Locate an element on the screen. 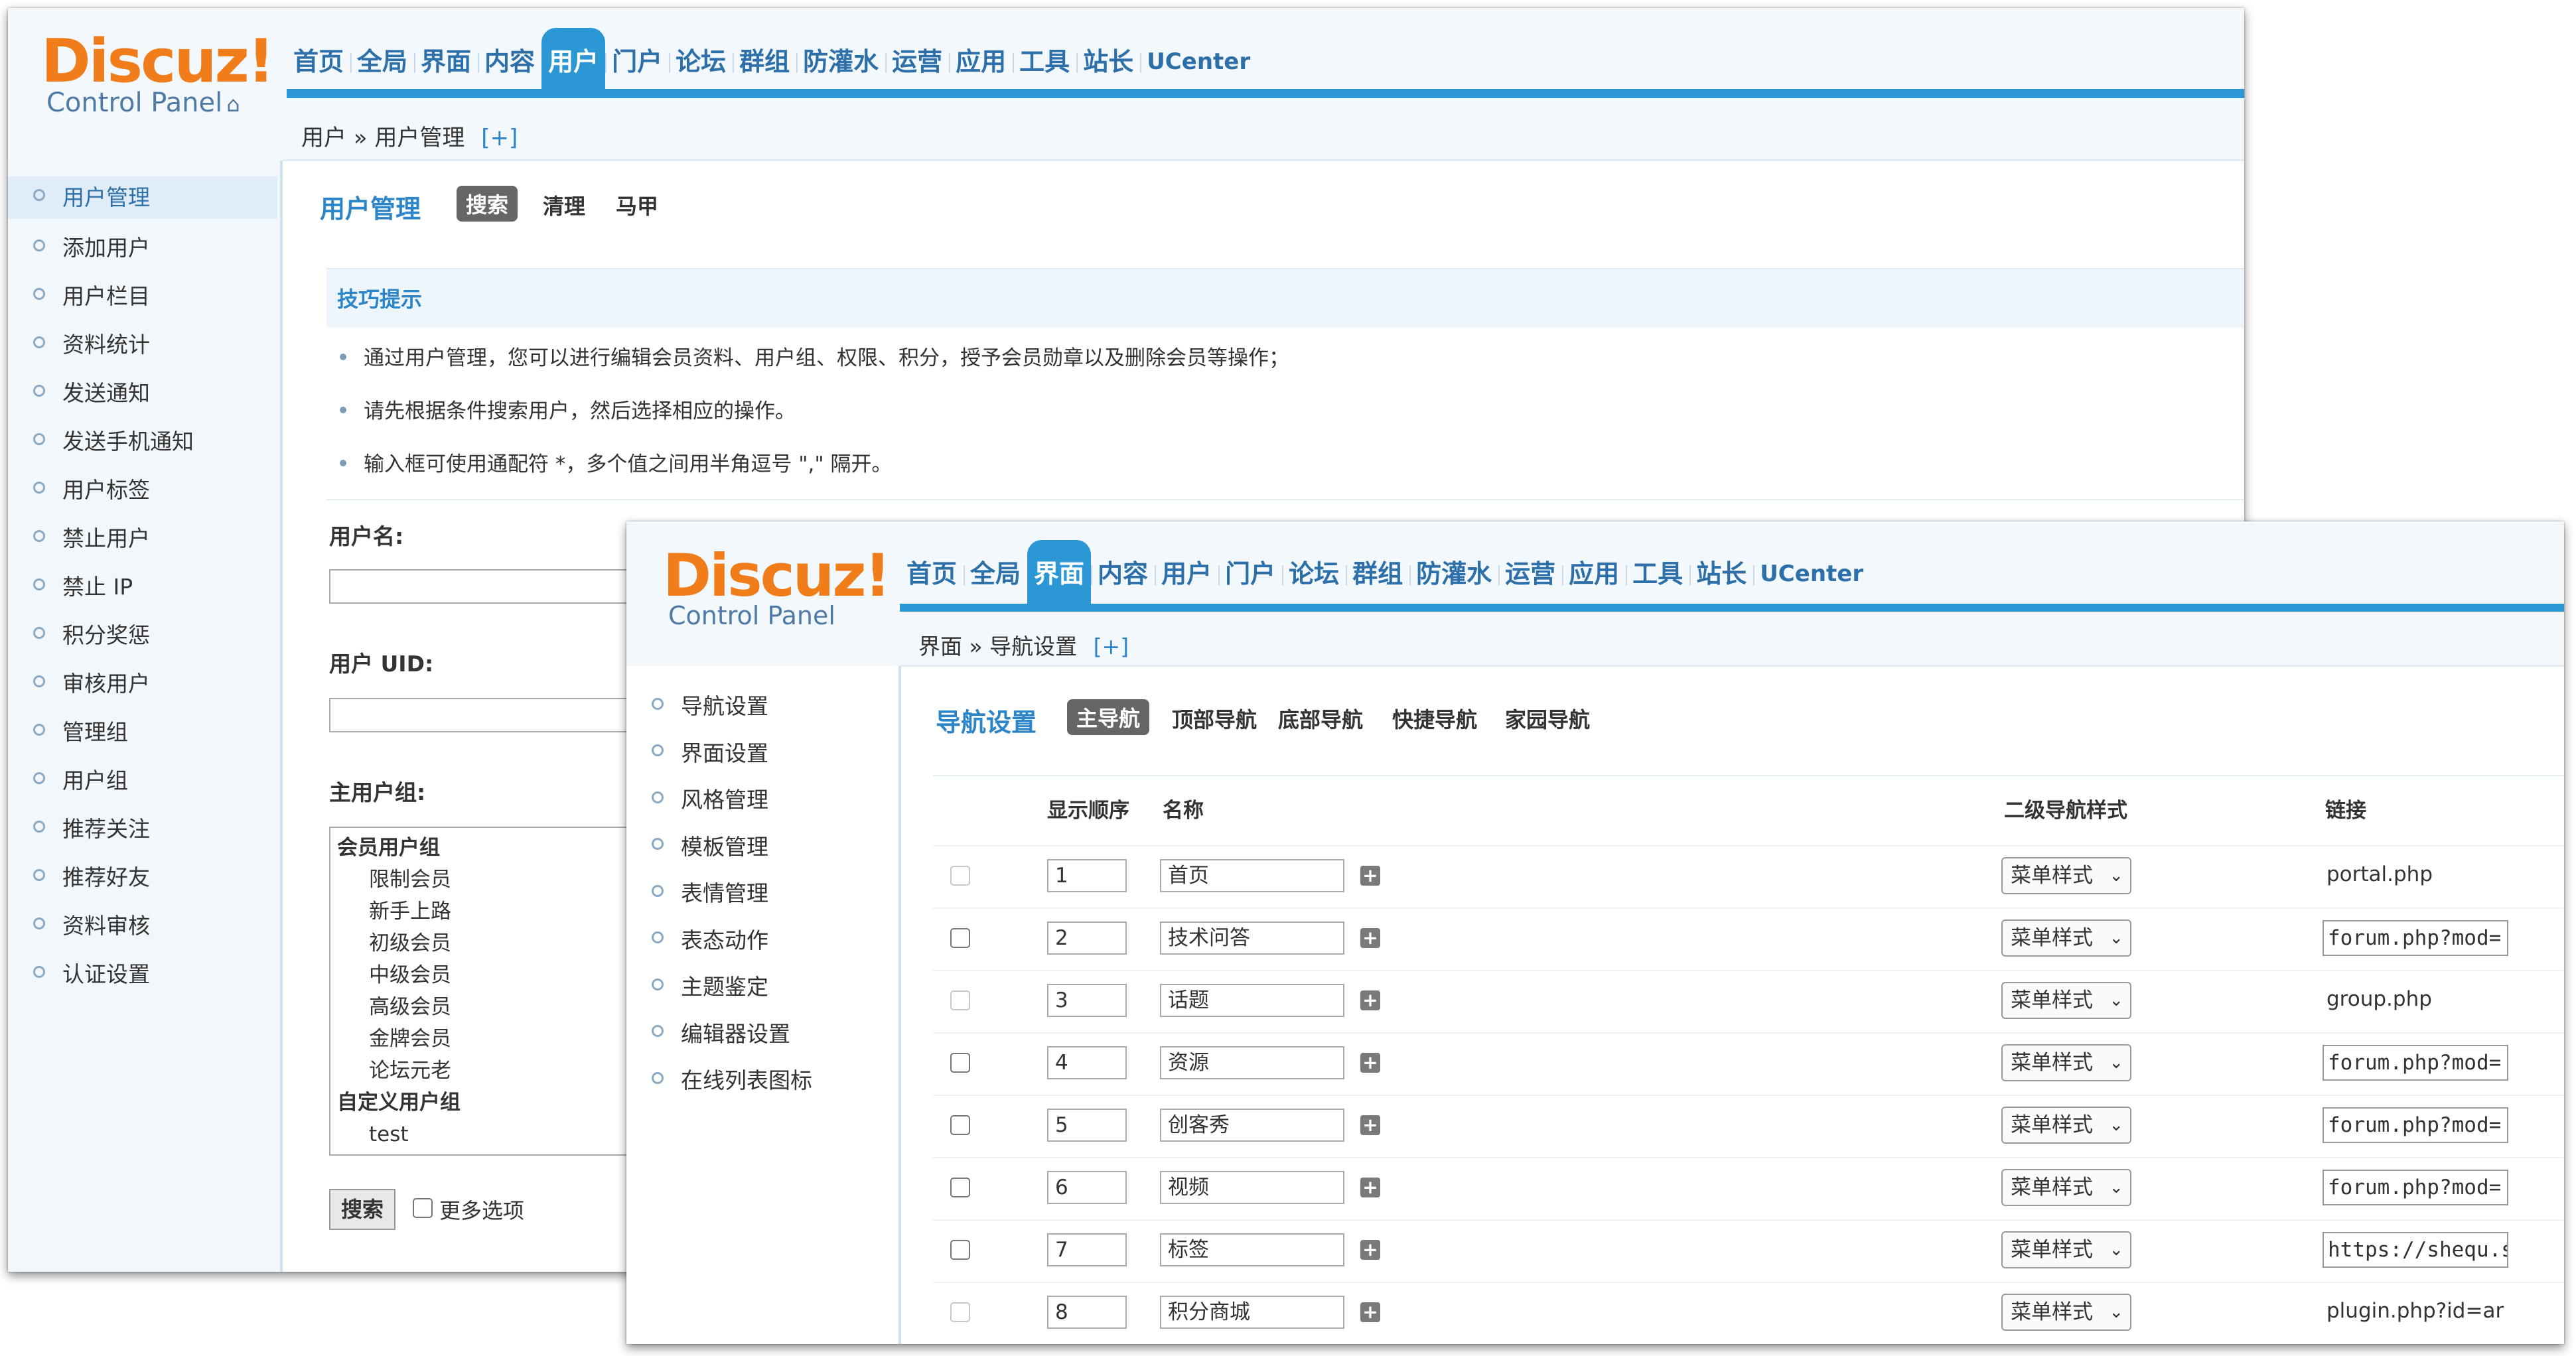  order-input: 5 is located at coordinates (1087, 1125).